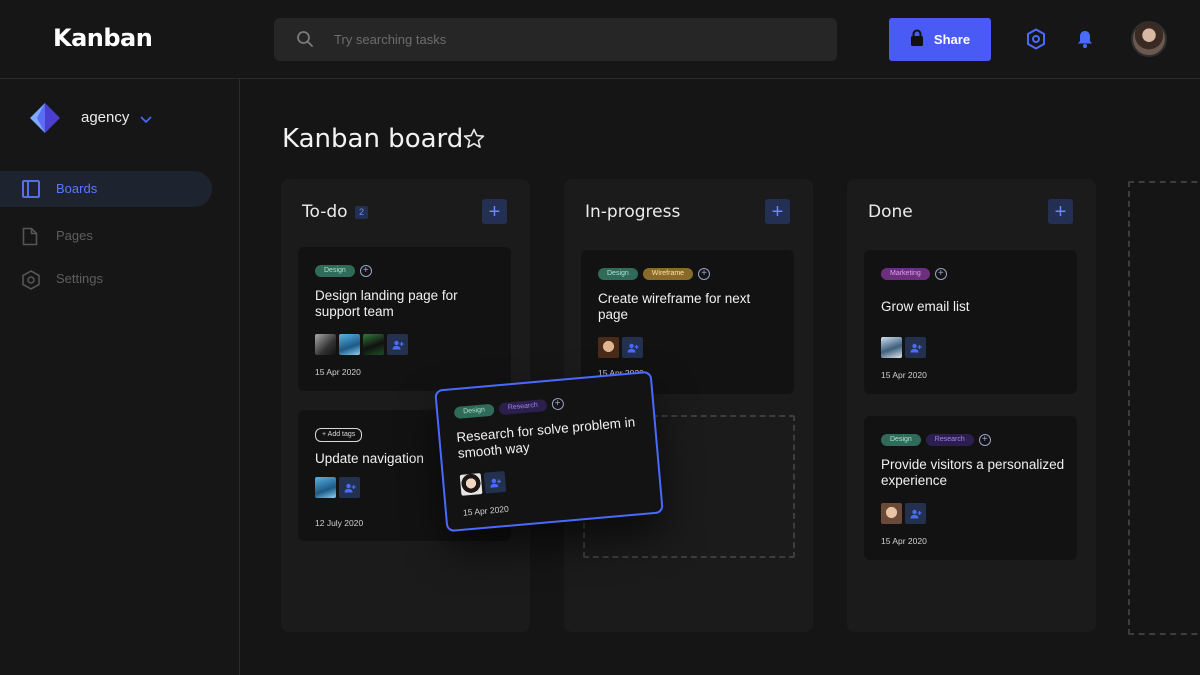 Image resolution: width=1200 pixels, height=675 pixels. I want to click on board-icon, so click(31, 190).